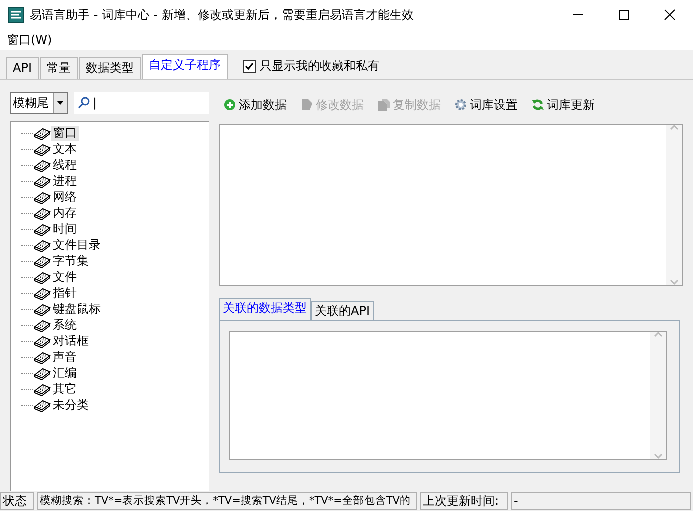  What do you see at coordinates (624, 15) in the screenshot?
I see `maximize-icon` at bounding box center [624, 15].